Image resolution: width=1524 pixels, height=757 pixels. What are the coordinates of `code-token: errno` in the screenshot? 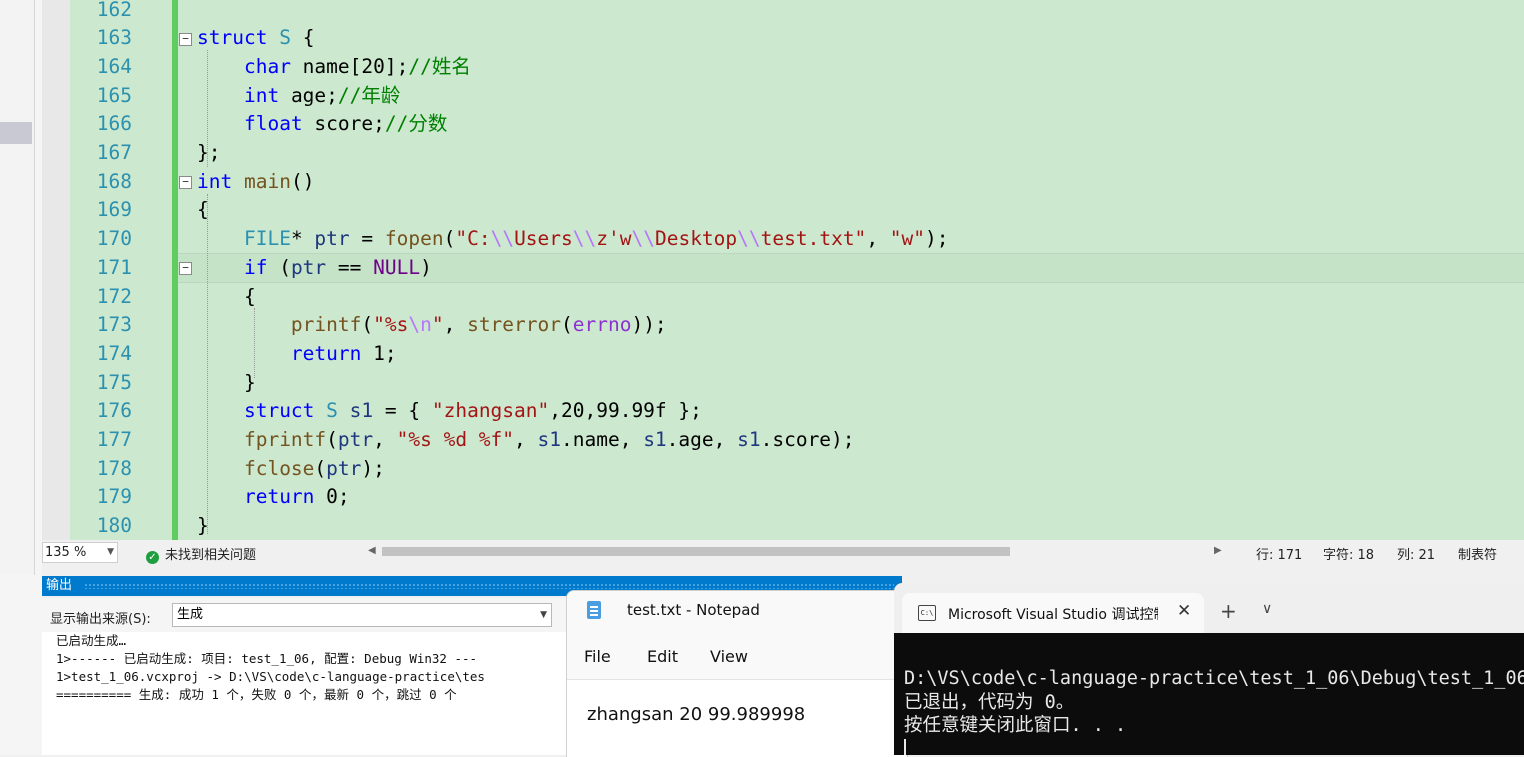 It's located at (602, 325).